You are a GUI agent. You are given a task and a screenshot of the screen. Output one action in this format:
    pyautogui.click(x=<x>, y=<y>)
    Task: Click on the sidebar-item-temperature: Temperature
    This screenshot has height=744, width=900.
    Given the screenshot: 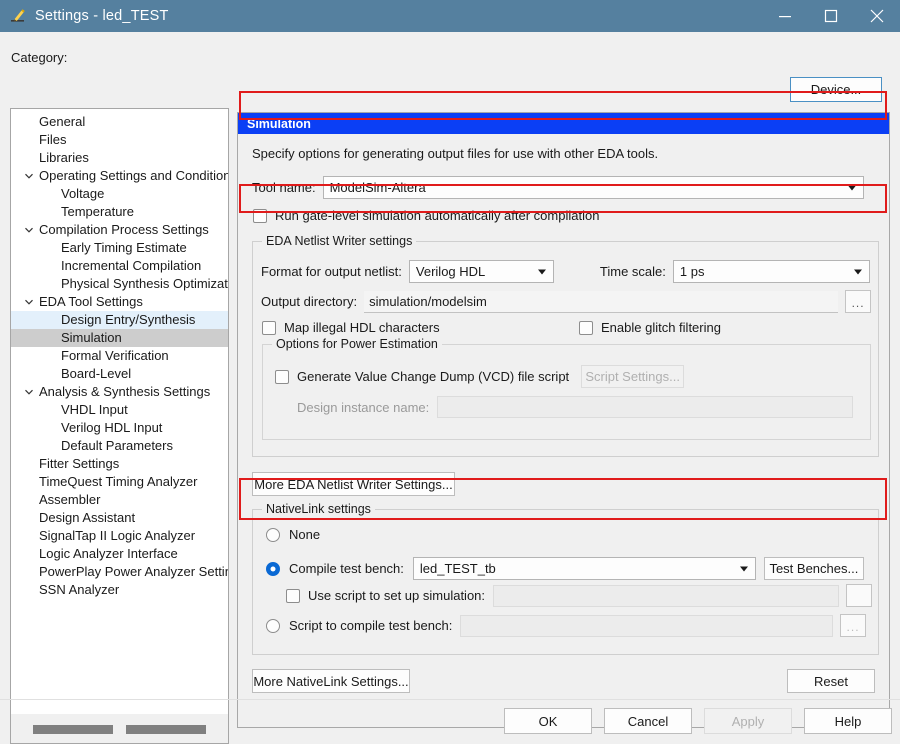 What is the action you would take?
    pyautogui.click(x=119, y=212)
    